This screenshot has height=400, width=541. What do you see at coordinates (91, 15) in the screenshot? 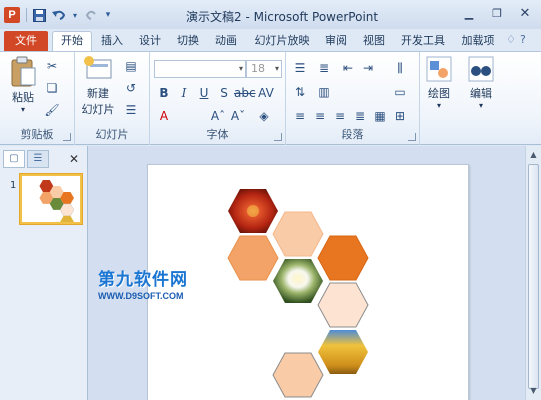
I see `redo-icon` at bounding box center [91, 15].